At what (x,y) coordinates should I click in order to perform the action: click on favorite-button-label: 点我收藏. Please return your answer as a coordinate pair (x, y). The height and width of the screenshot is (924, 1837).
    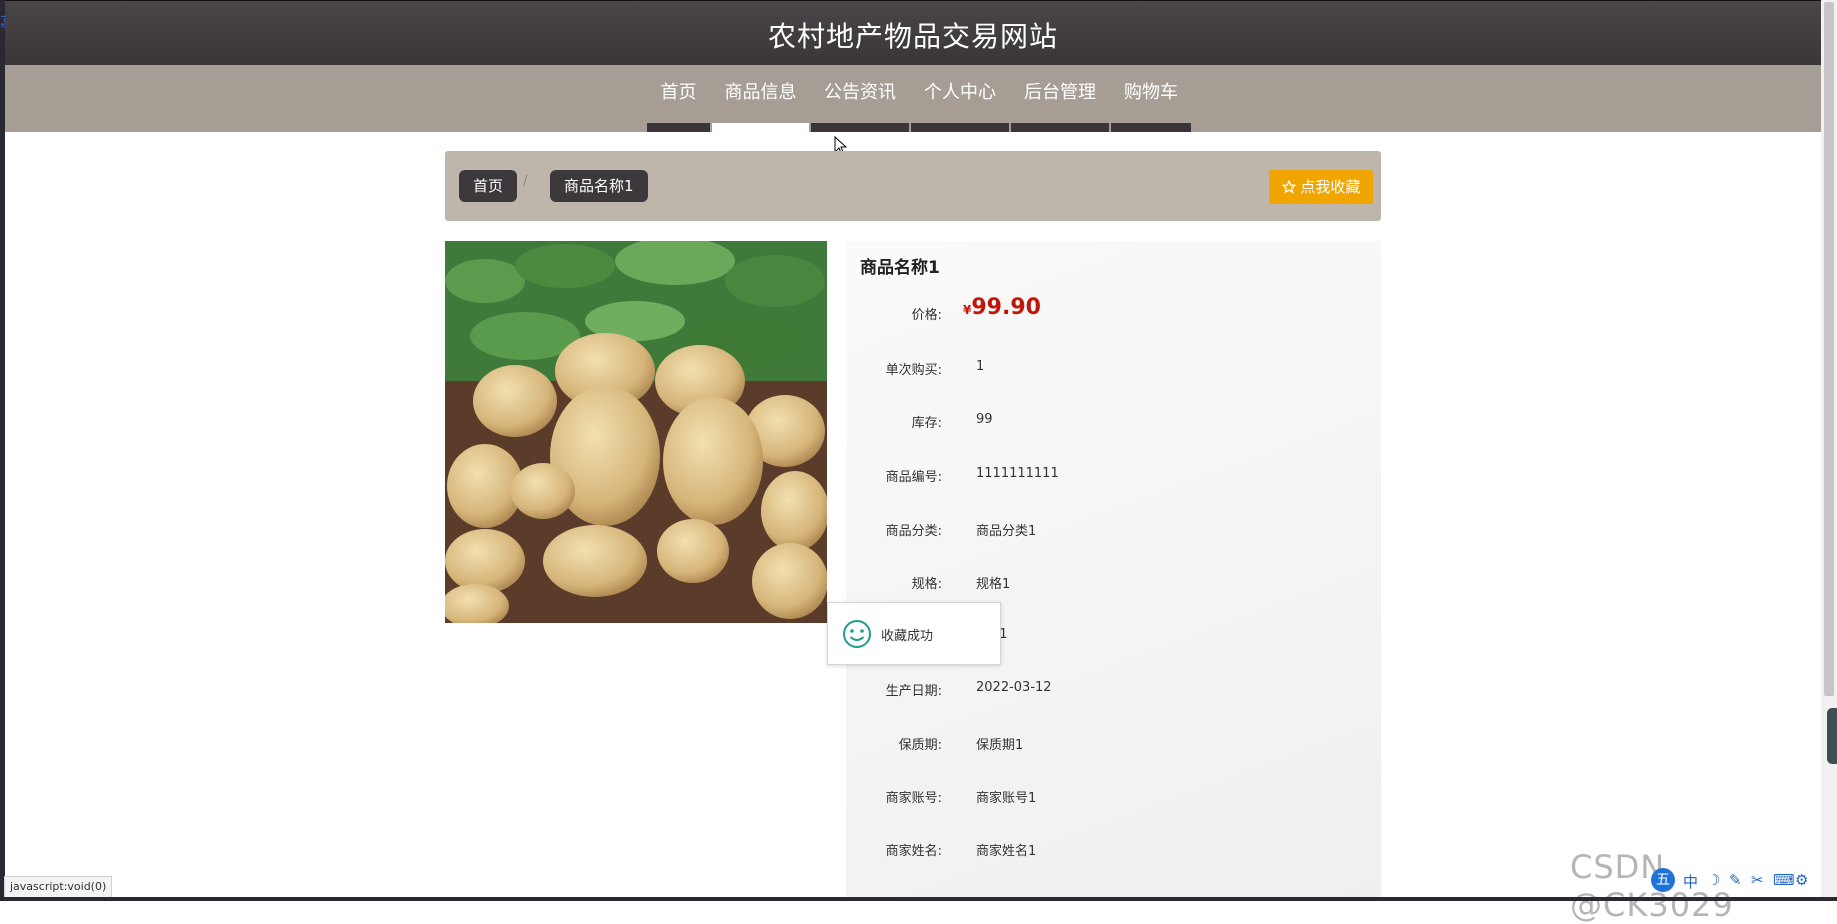
    Looking at the image, I should click on (1330, 187).